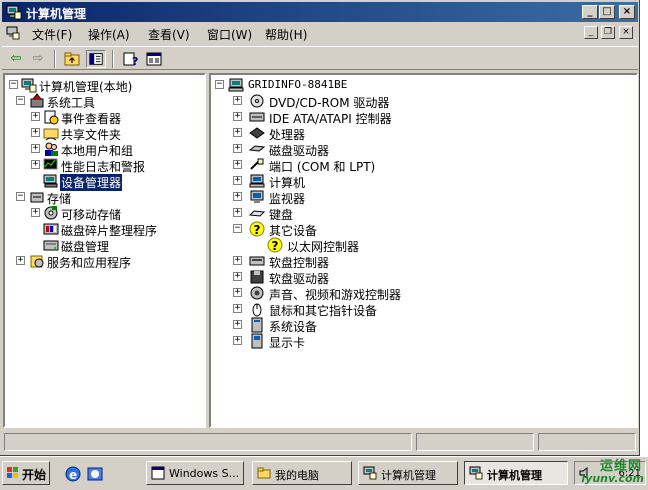 This screenshot has width=648, height=490. I want to click on tree-label: 共享文件夹, so click(91, 135).